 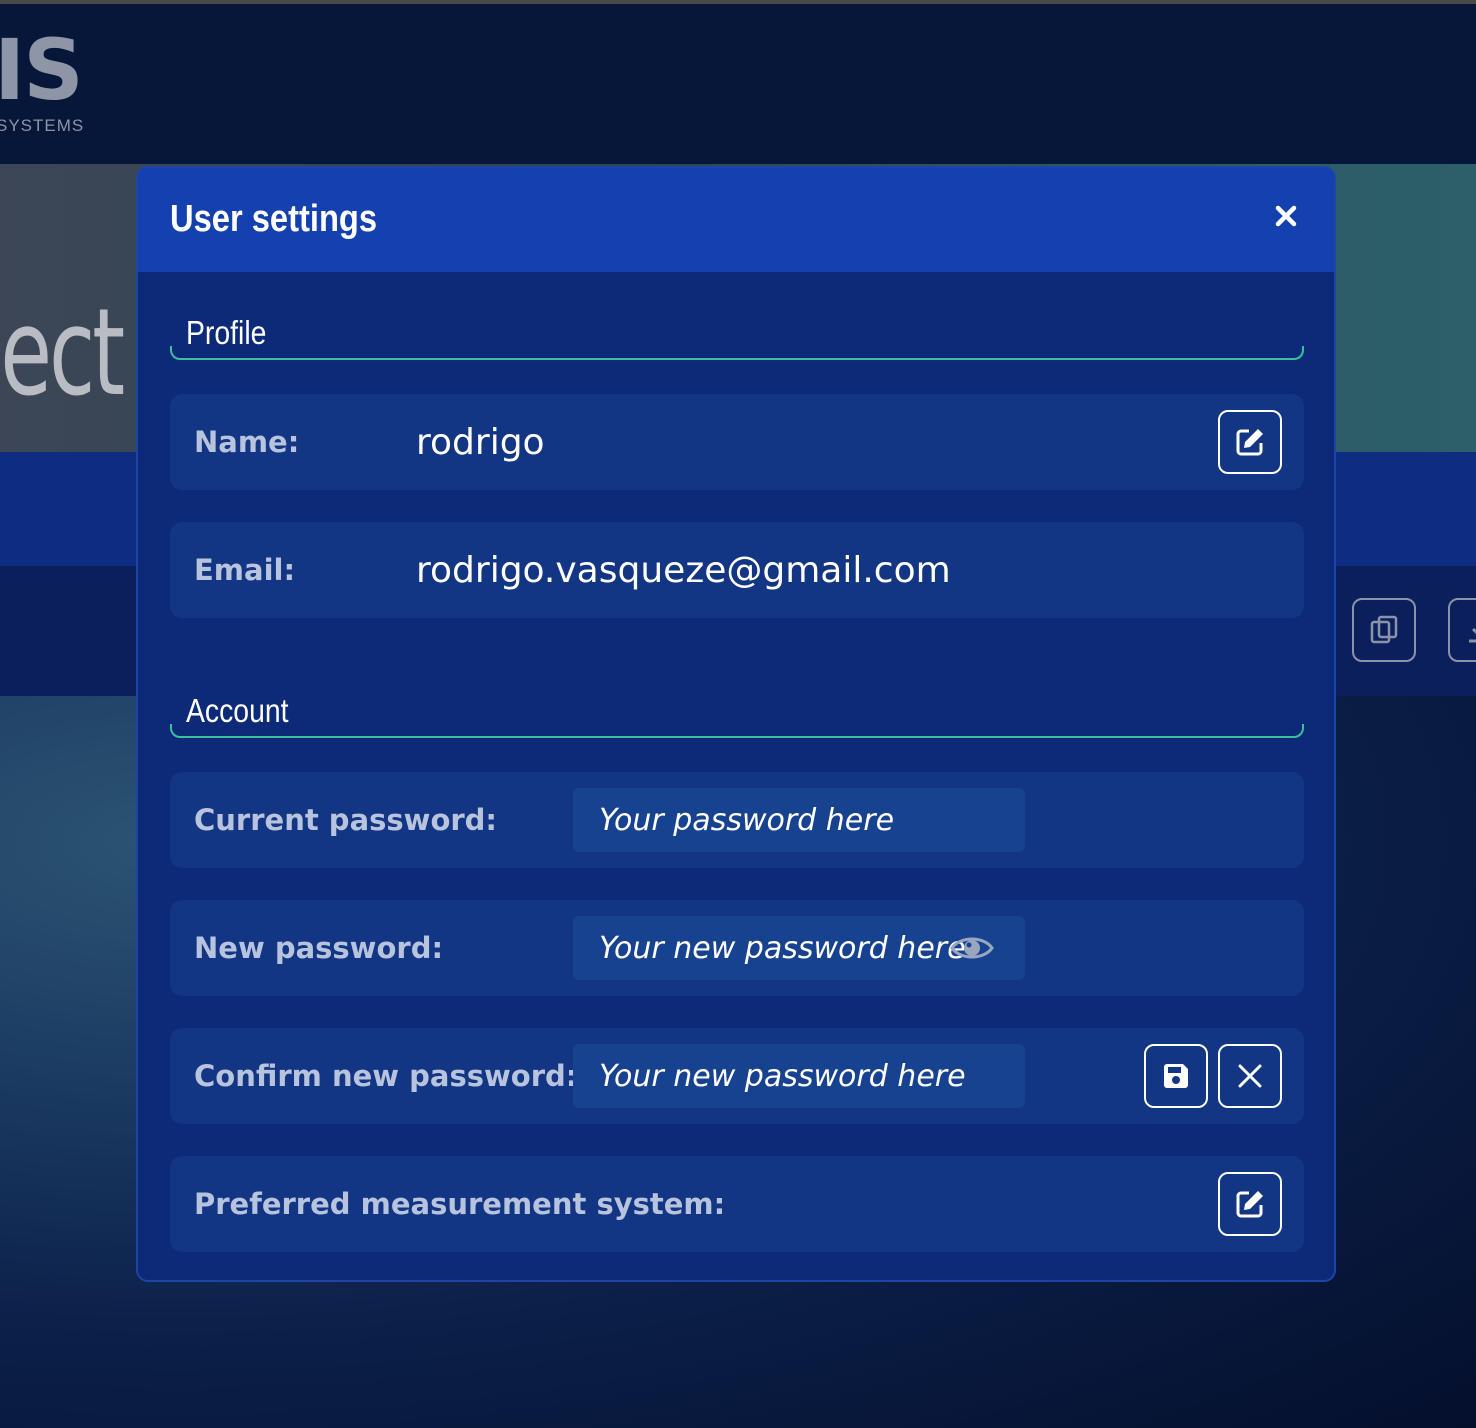 I want to click on download-icon, so click(x=1472, y=635).